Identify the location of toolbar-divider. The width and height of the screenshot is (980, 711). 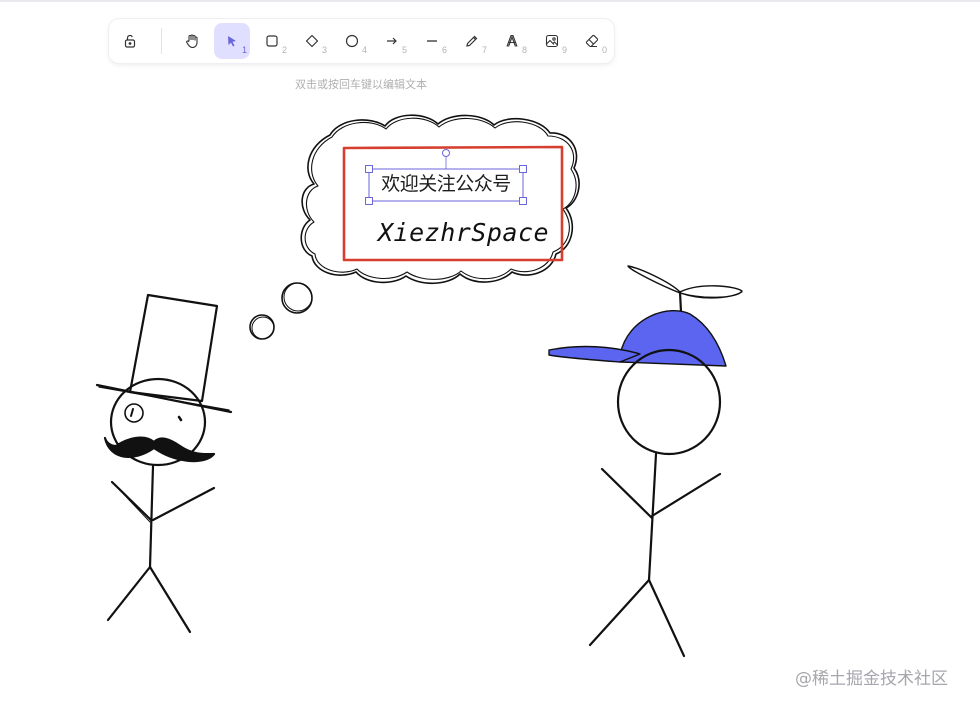
(161, 41).